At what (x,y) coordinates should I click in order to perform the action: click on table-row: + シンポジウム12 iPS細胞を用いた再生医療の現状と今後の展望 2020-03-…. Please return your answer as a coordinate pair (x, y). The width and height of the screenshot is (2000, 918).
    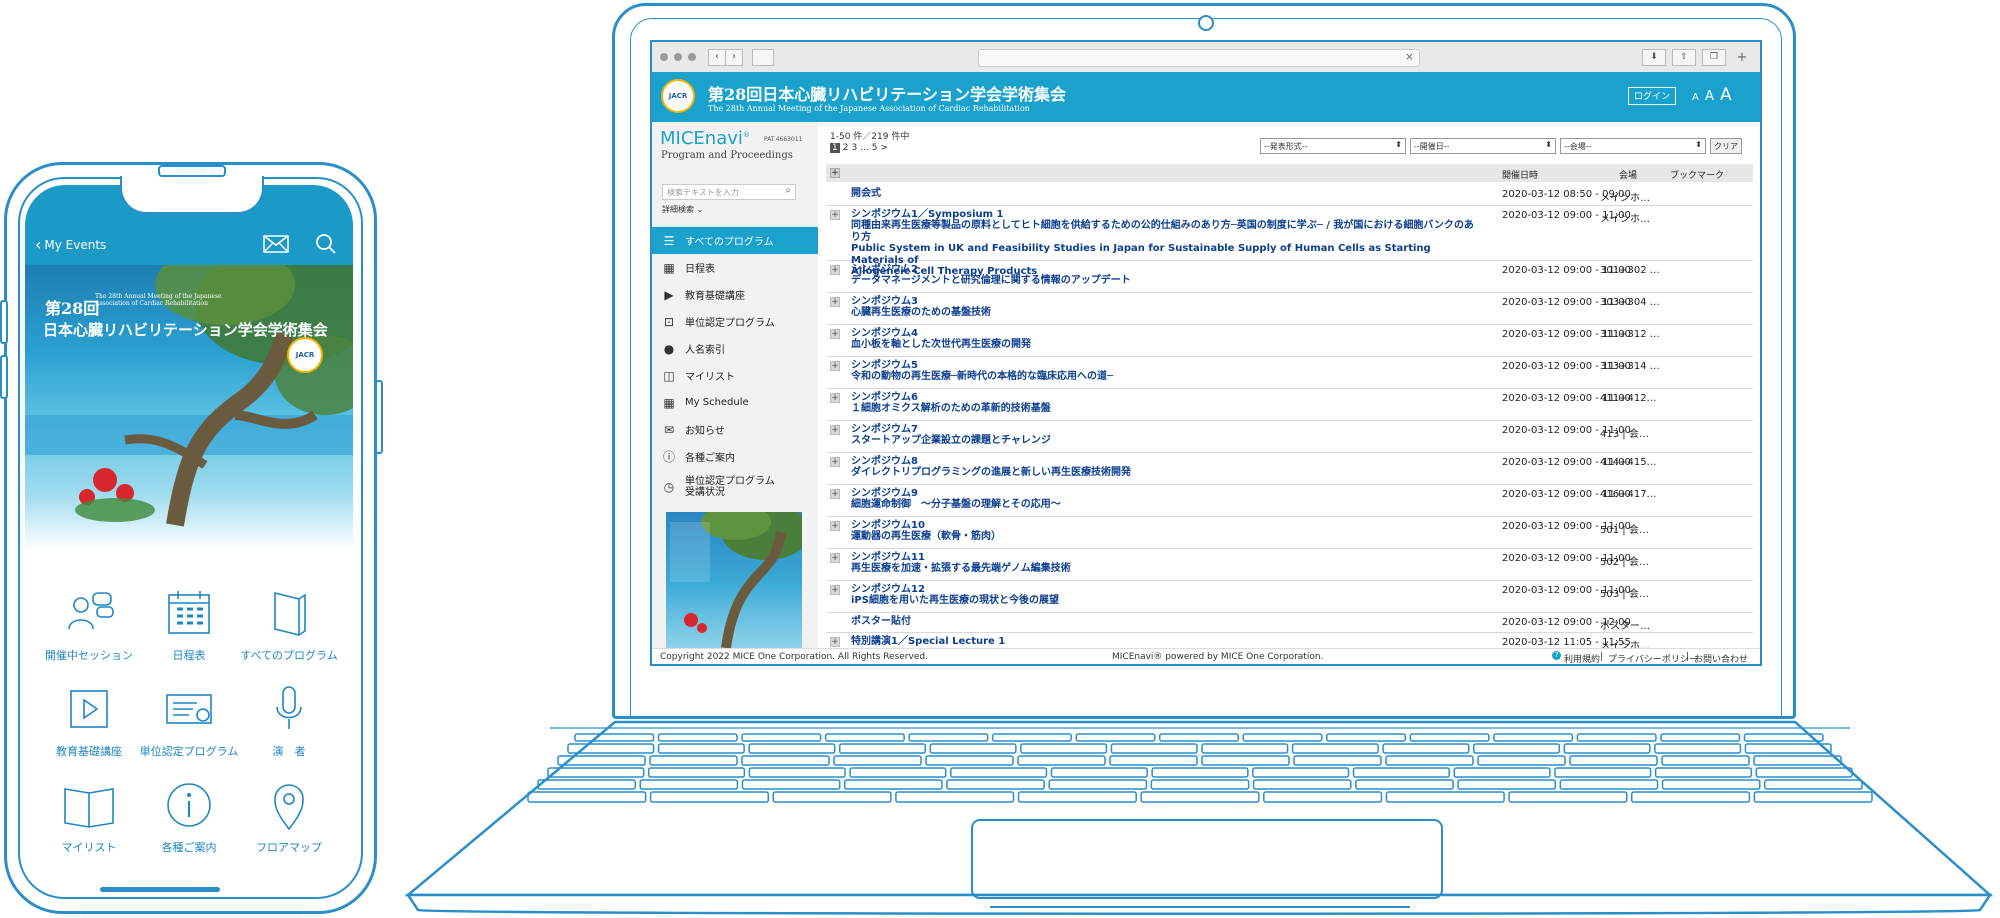
    Looking at the image, I should click on (1289, 596).